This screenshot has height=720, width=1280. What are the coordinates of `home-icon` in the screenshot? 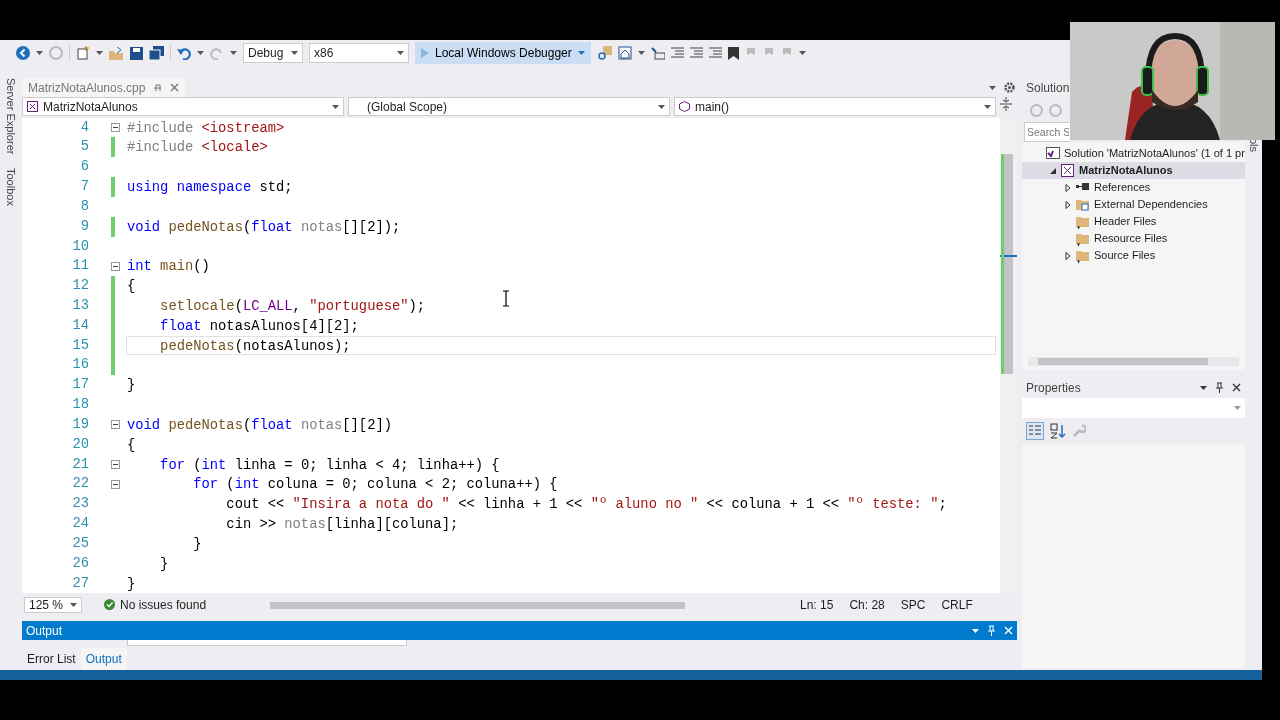 It's located at (624, 53).